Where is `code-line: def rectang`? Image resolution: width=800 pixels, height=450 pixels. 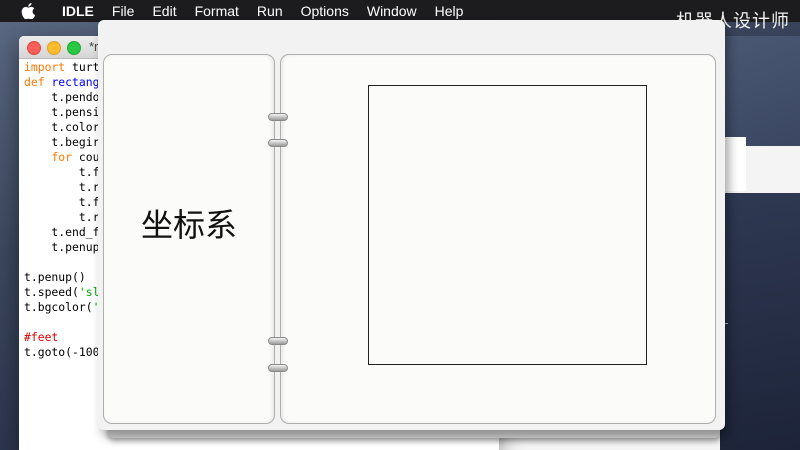
code-line: def rectang is located at coordinates (61, 82).